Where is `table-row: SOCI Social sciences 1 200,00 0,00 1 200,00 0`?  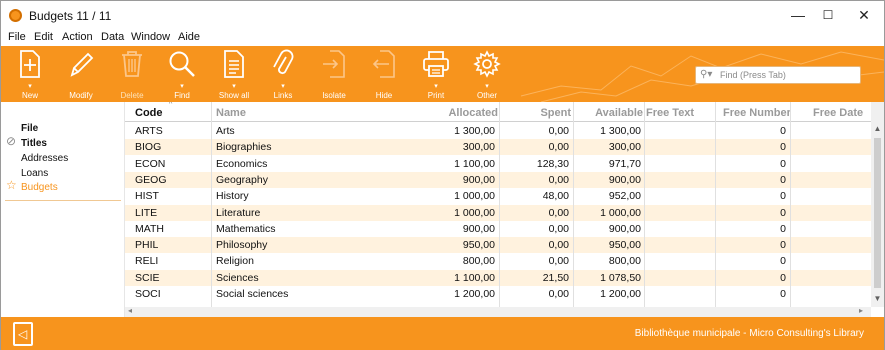 table-row: SOCI Social sciences 1 200,00 0,00 1 200,00 0 is located at coordinates (498, 294).